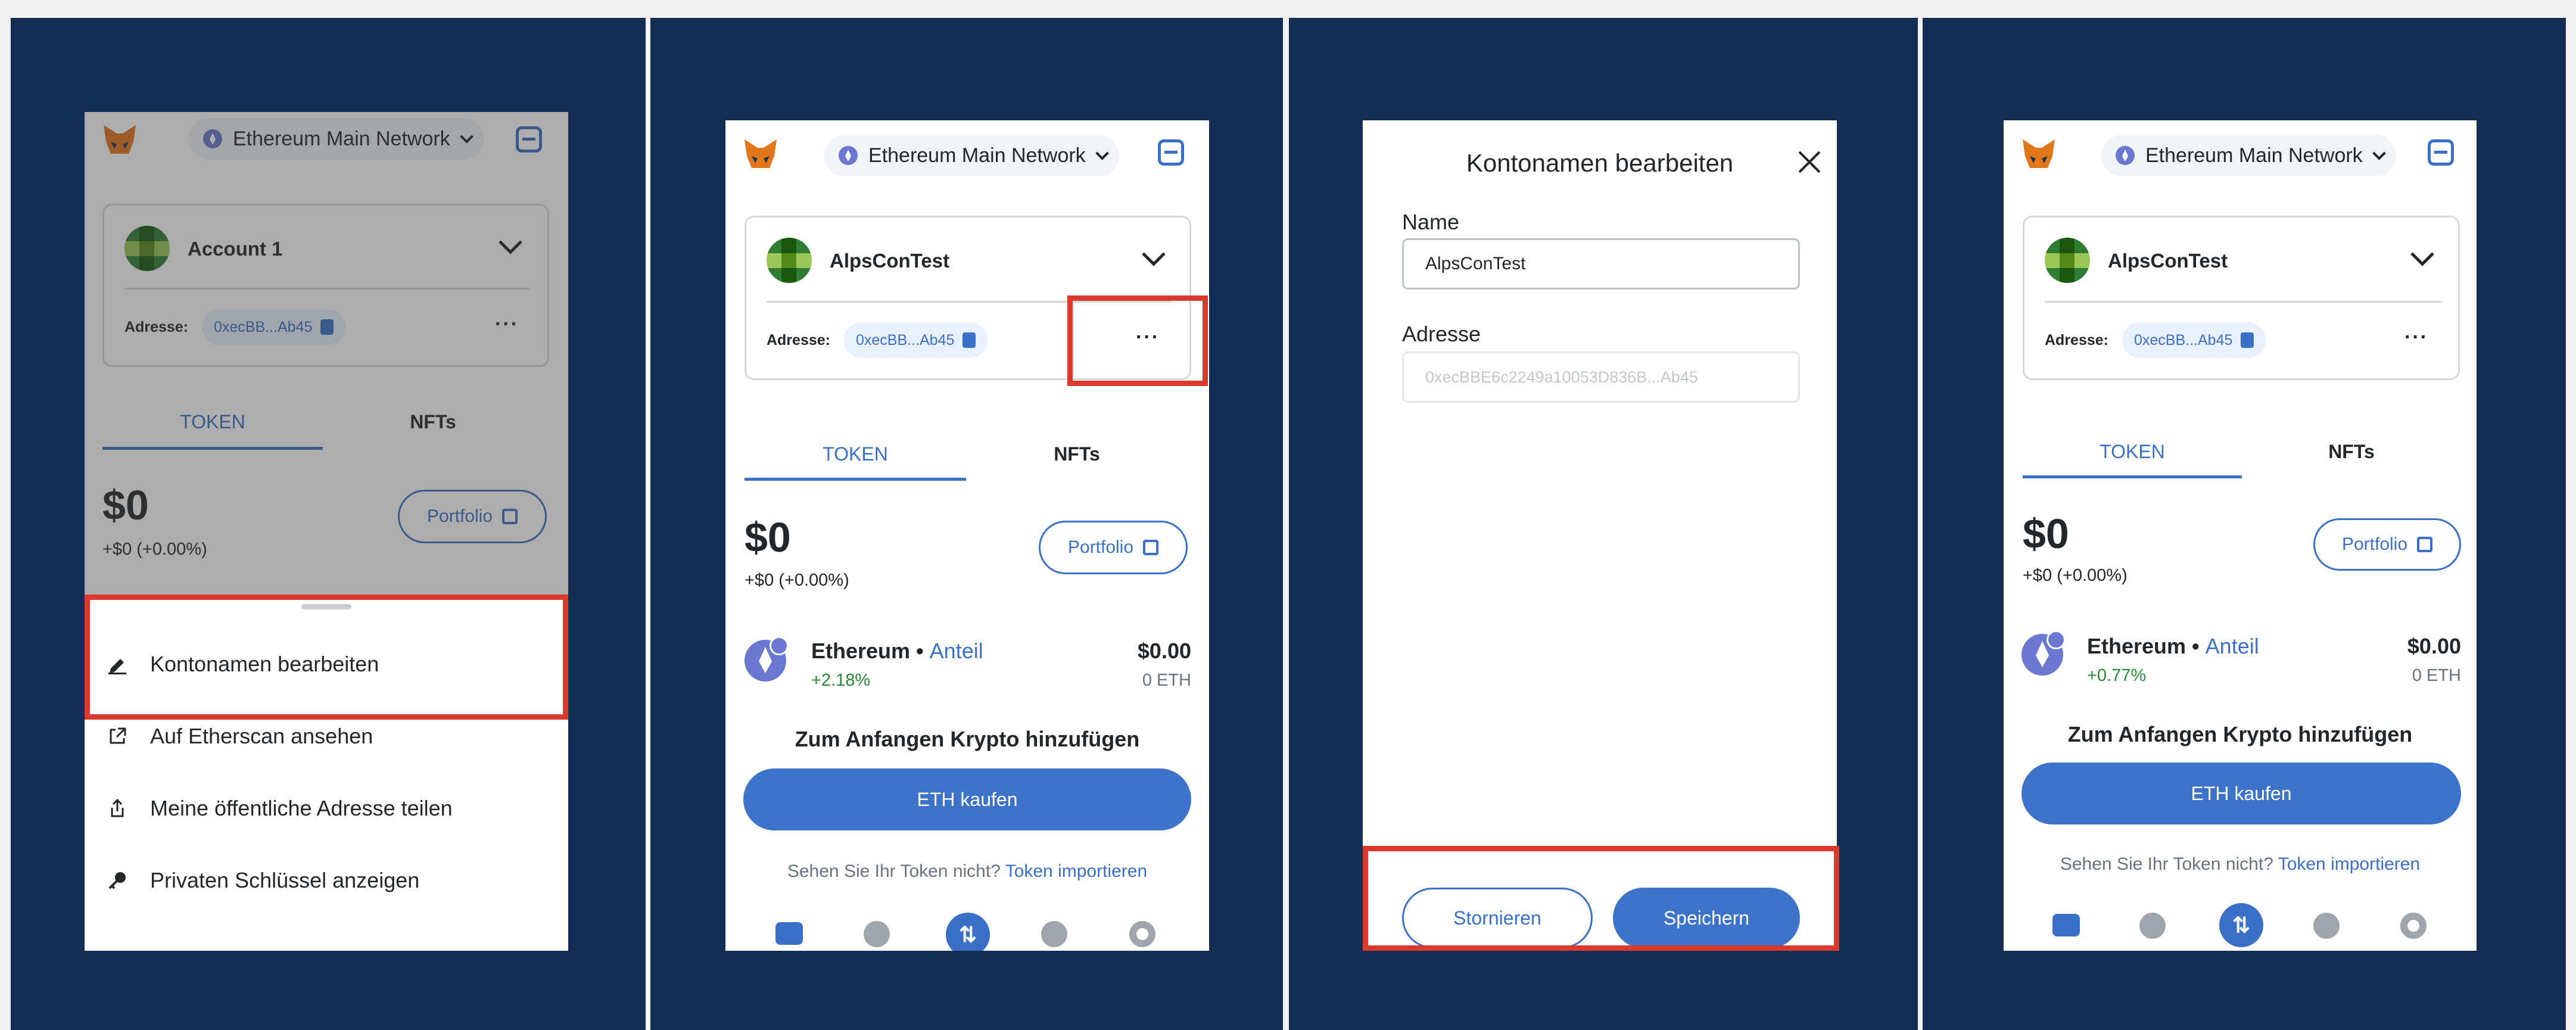 This screenshot has width=2576, height=1030. I want to click on overlay-backdrop, so click(326, 354).